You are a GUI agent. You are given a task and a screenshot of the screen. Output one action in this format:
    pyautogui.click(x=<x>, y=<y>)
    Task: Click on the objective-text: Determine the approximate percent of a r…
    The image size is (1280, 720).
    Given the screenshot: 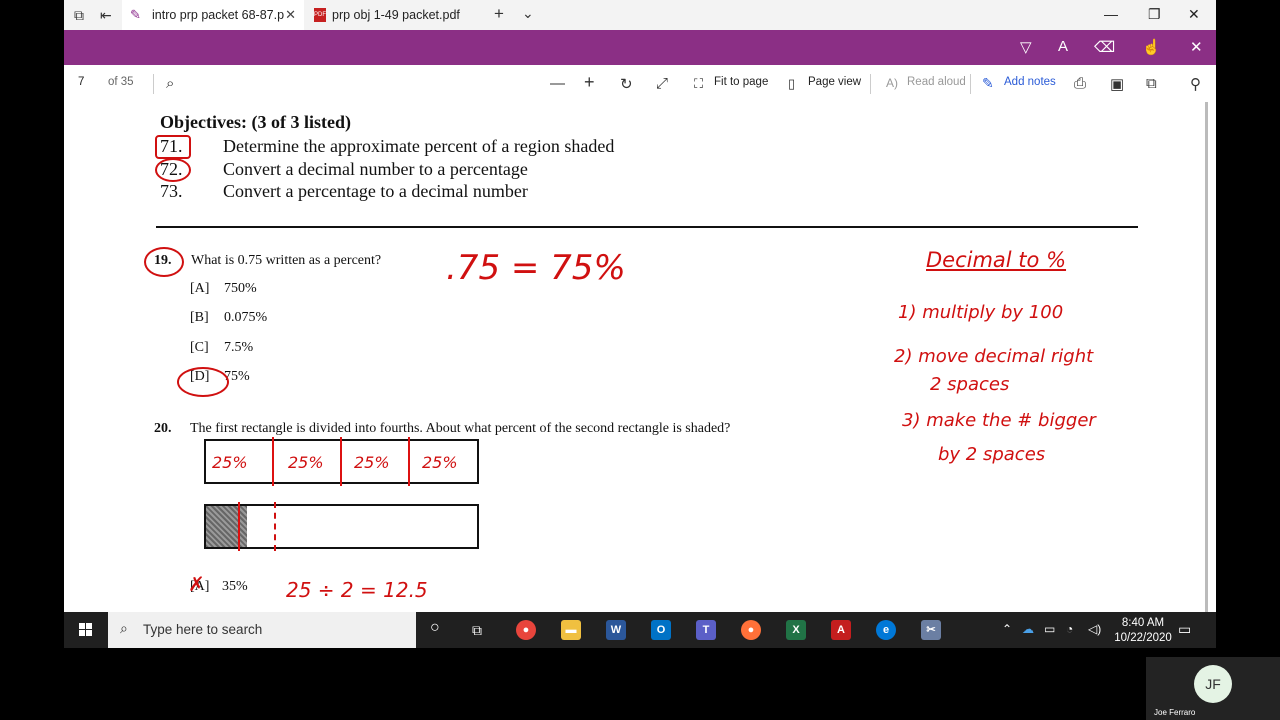 What is the action you would take?
    pyautogui.click(x=419, y=146)
    